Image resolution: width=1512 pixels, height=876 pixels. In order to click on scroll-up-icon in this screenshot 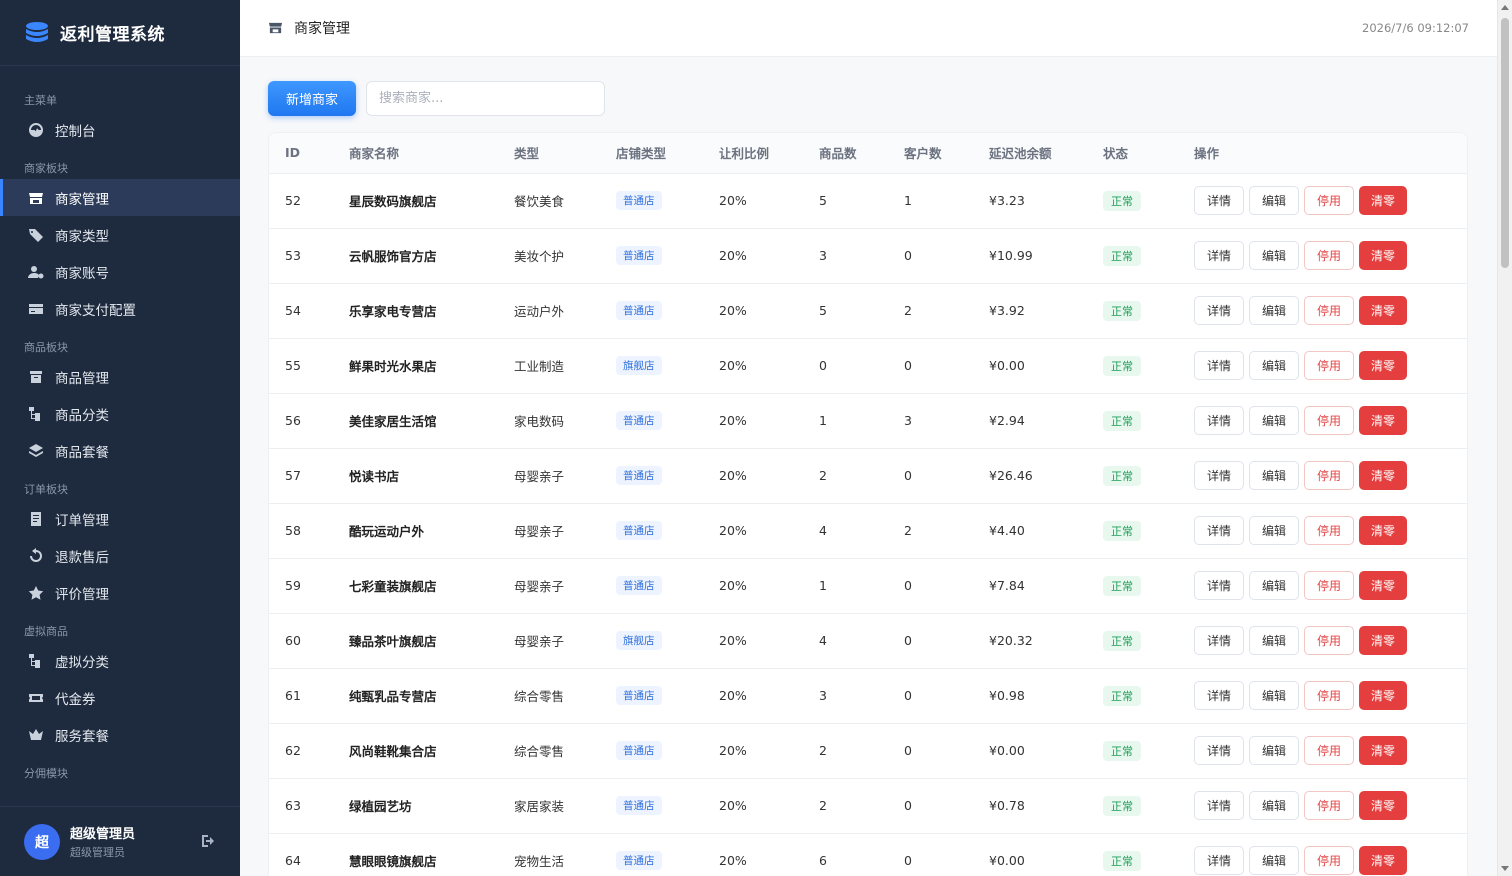, I will do `click(1505, 7)`.